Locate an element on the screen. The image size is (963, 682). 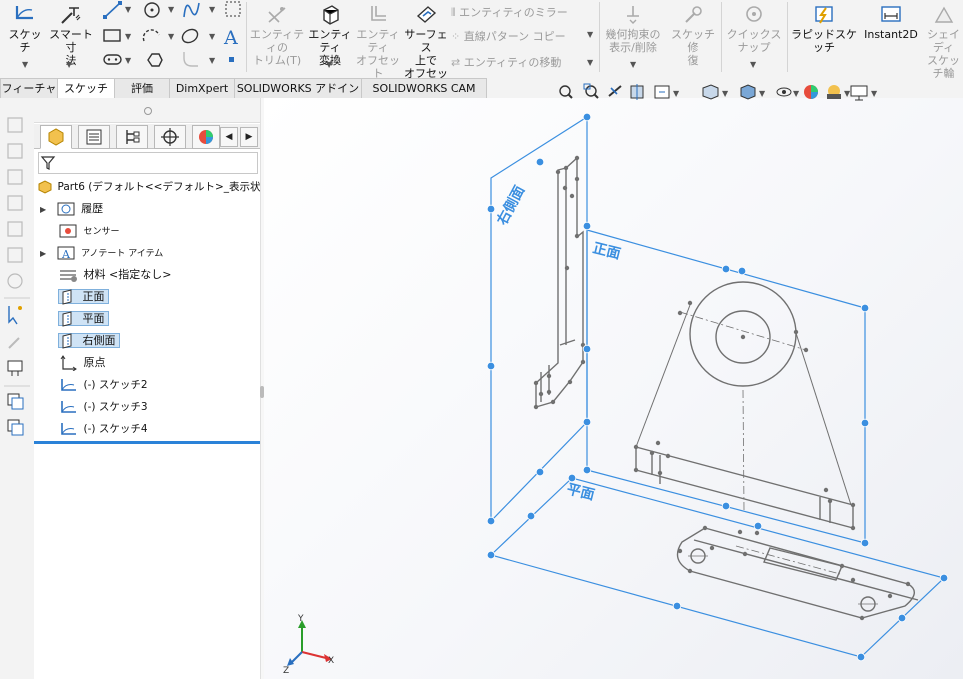
spline-icon is located at coordinates (191, 10).